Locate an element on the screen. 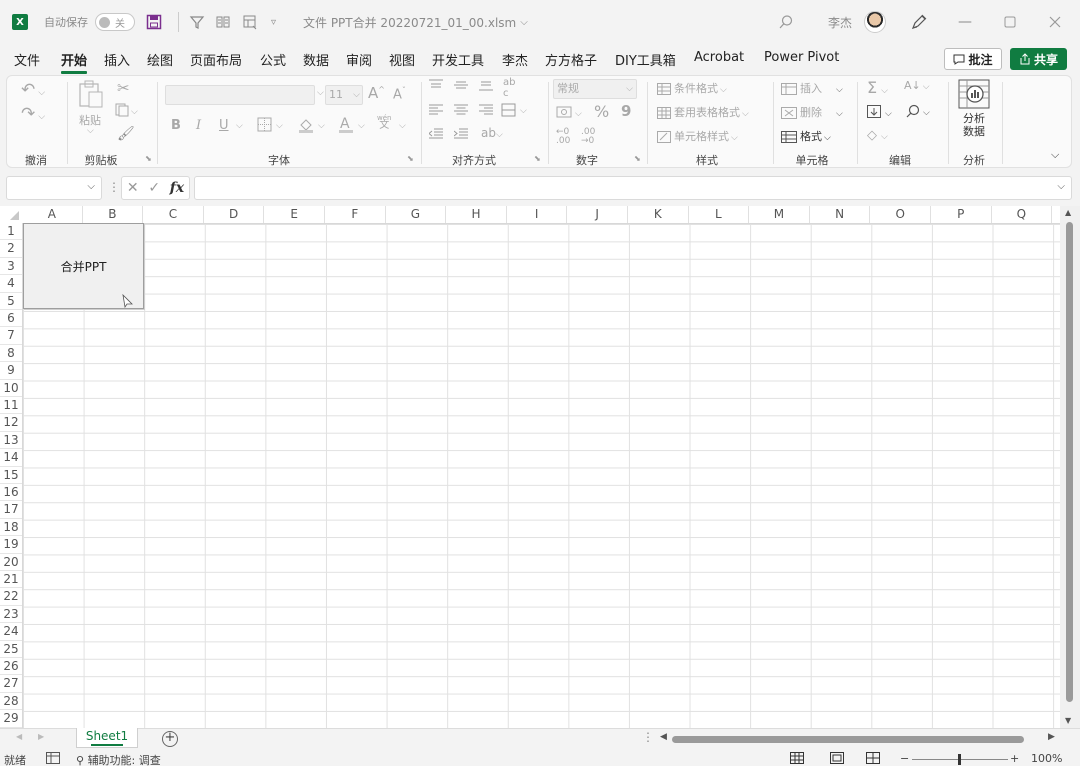  tab-user: 李杰 is located at coordinates (515, 59).